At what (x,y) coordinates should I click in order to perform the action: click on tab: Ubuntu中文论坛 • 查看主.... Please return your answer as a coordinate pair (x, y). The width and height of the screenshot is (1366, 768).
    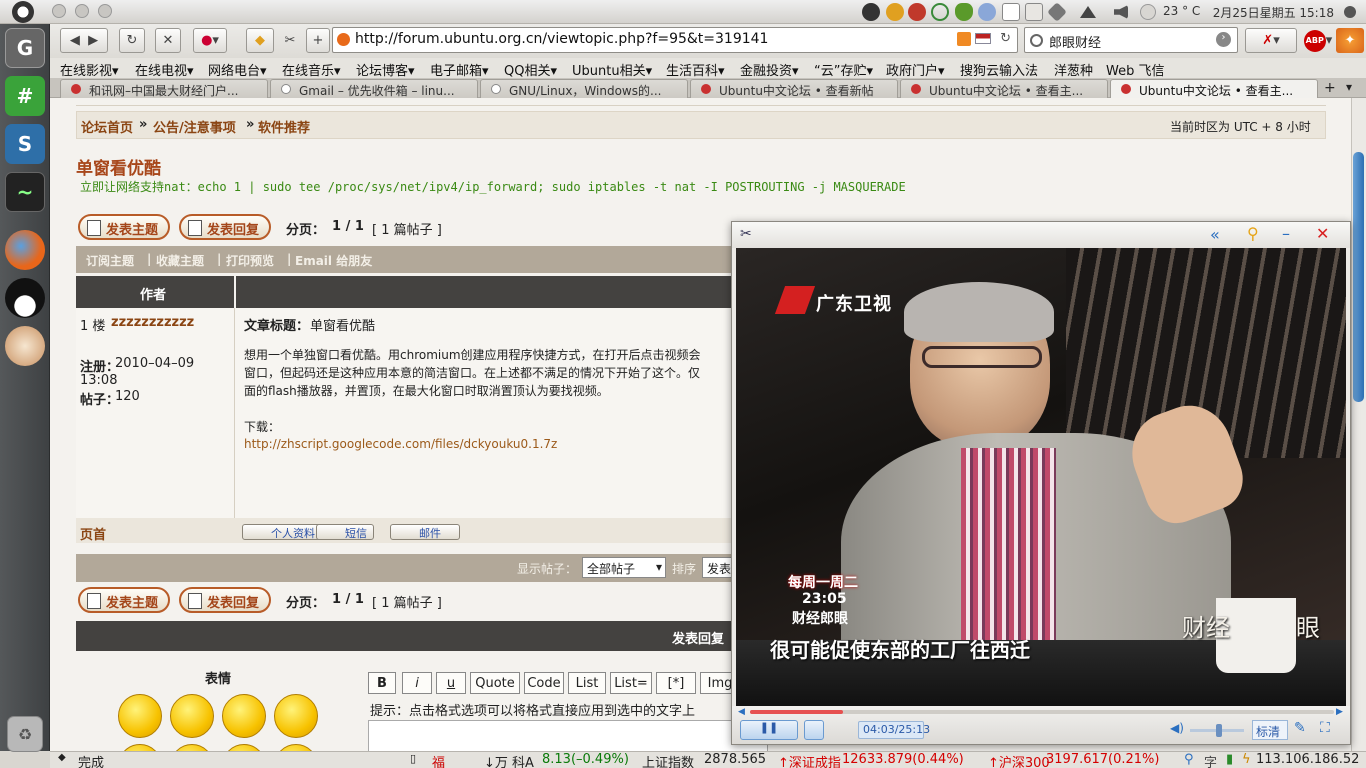
    Looking at the image, I should click on (1004, 88).